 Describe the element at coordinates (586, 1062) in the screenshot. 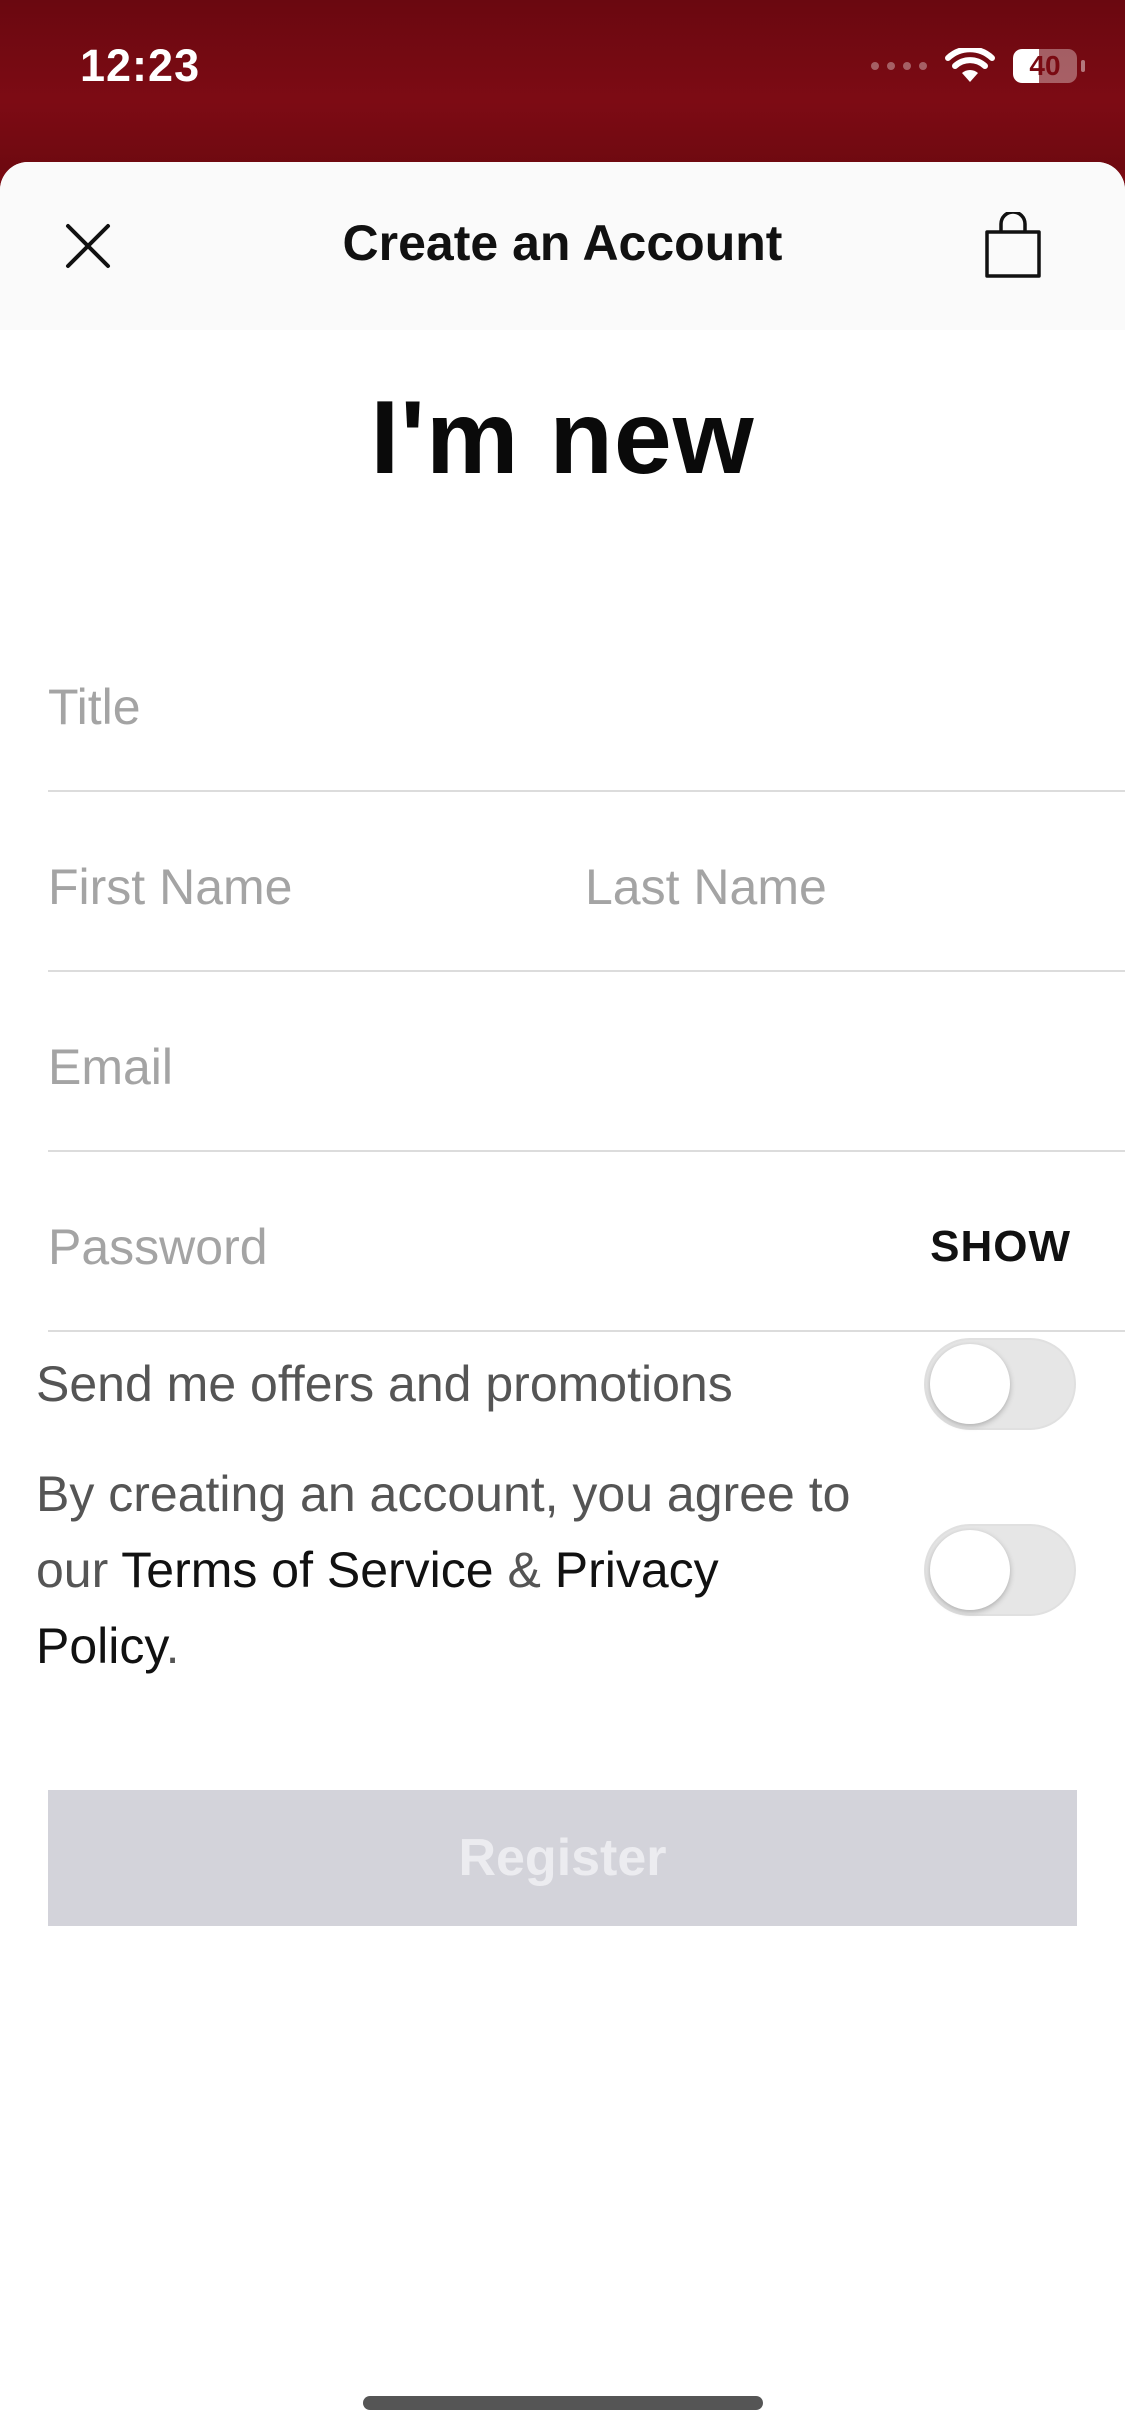

I see `email-field: Email` at that location.